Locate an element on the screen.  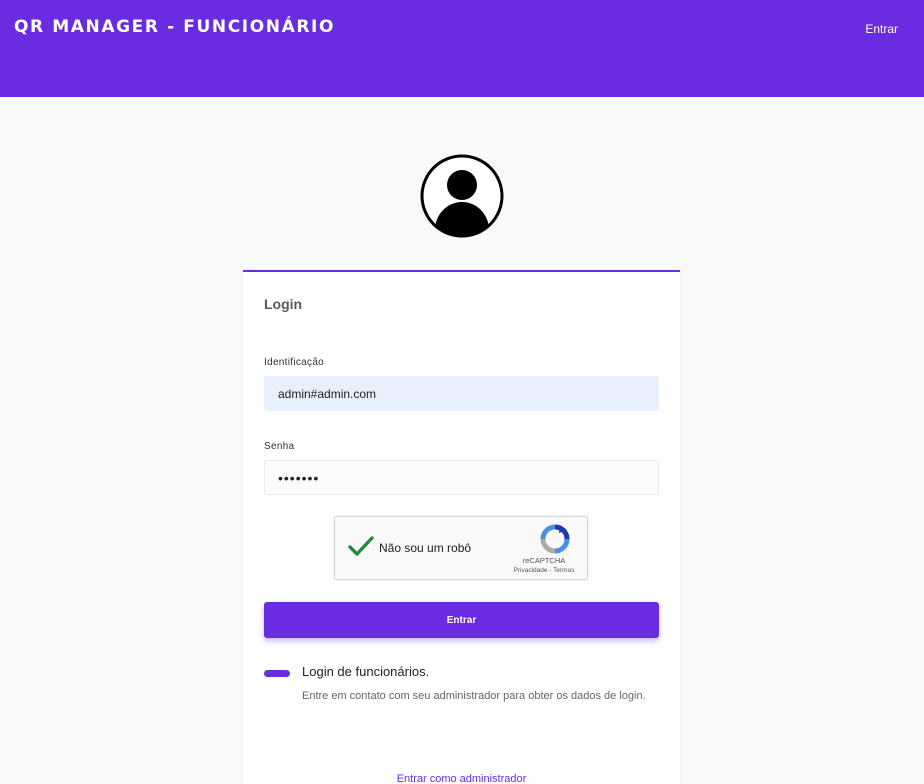
user-avatar-icon is located at coordinates (462, 196).